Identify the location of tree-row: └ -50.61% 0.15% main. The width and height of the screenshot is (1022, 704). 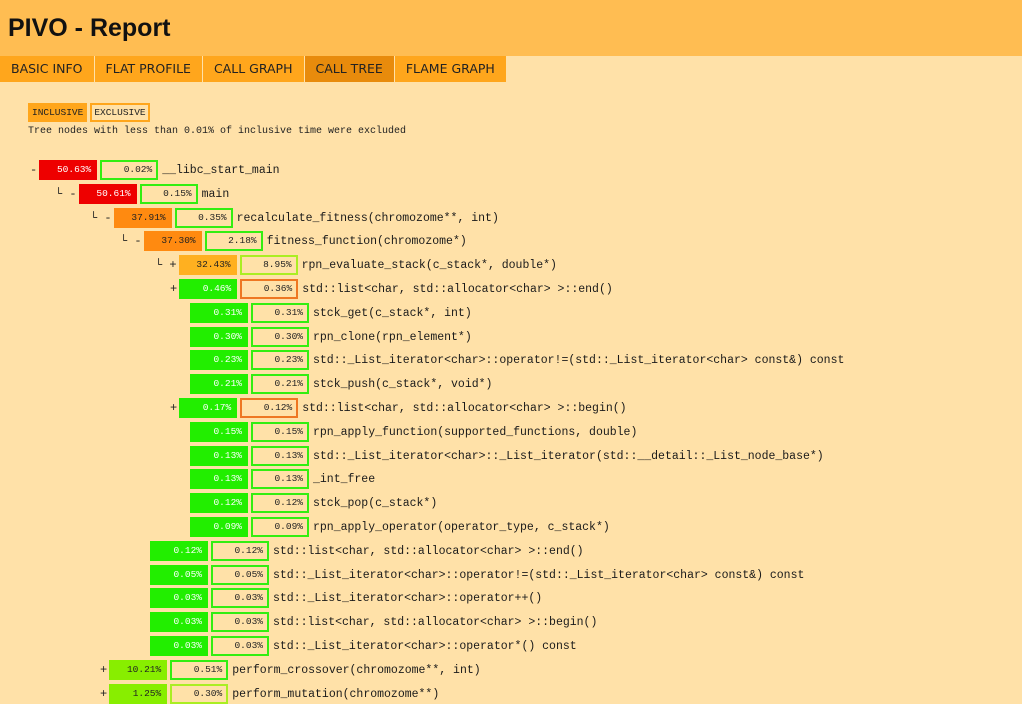
(142, 194).